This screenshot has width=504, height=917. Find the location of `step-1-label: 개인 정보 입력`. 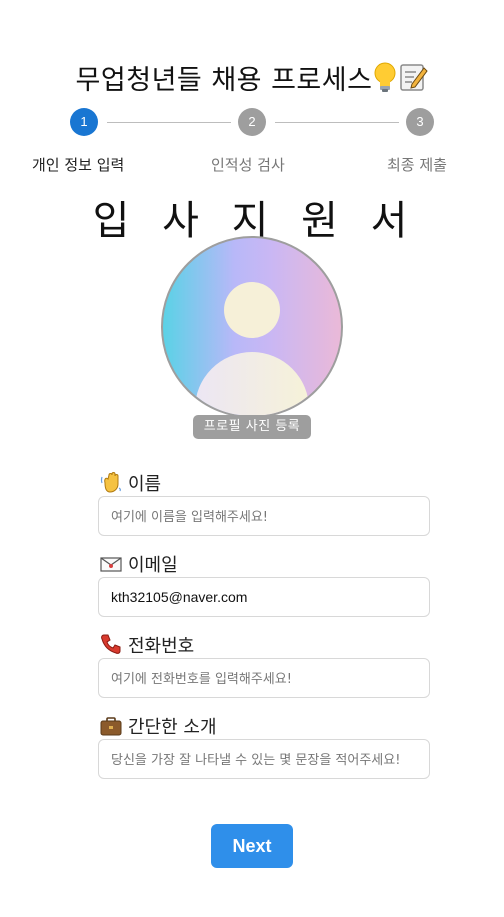

step-1-label: 개인 정보 입력 is located at coordinates (78, 165).